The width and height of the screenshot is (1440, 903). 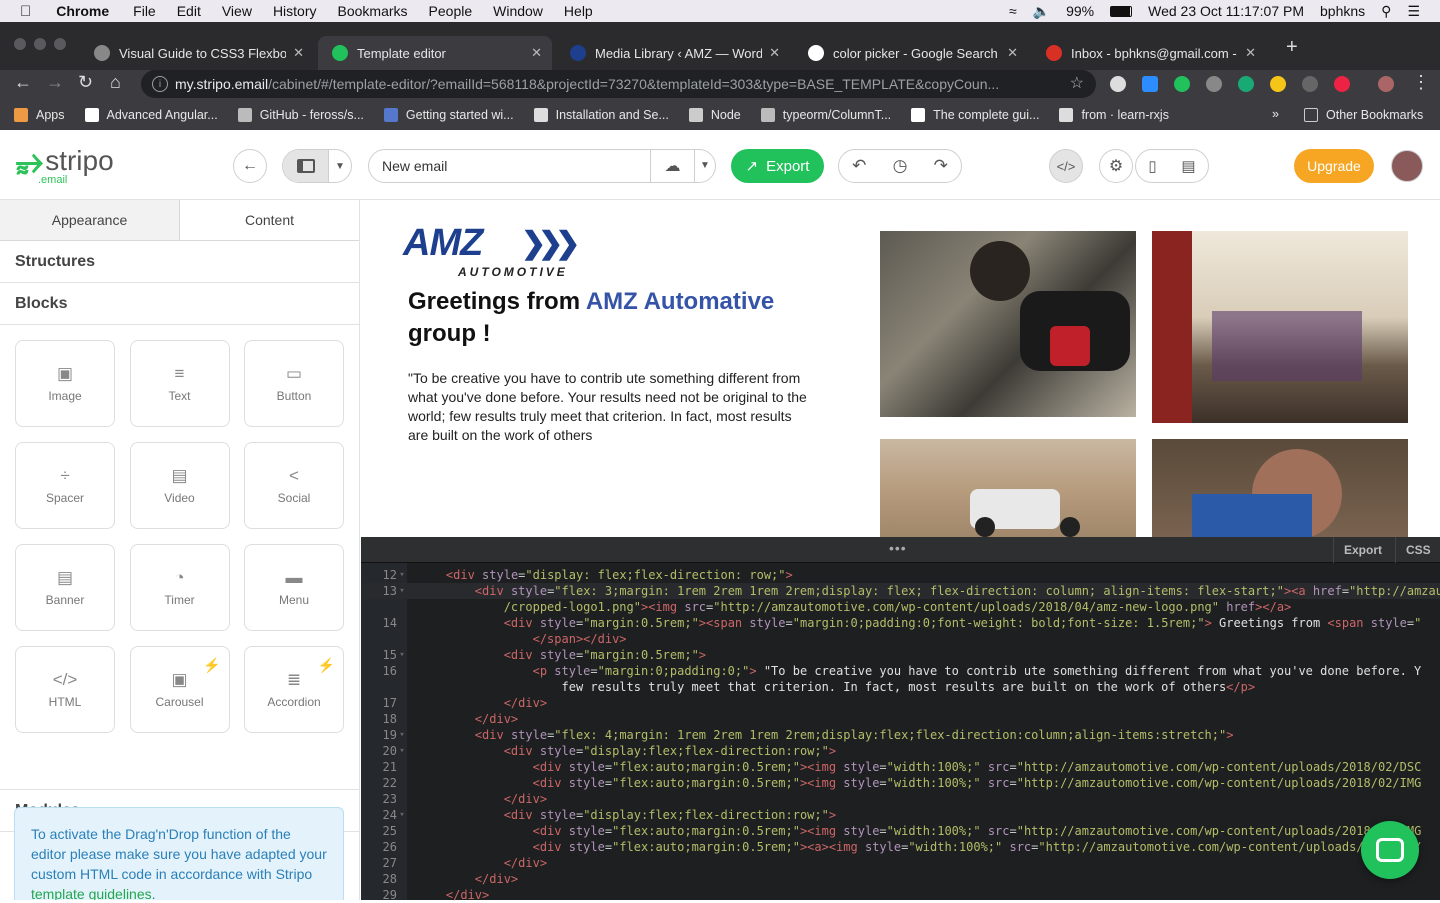 I want to click on template-guidelines-link: template guidelines, so click(x=91, y=893).